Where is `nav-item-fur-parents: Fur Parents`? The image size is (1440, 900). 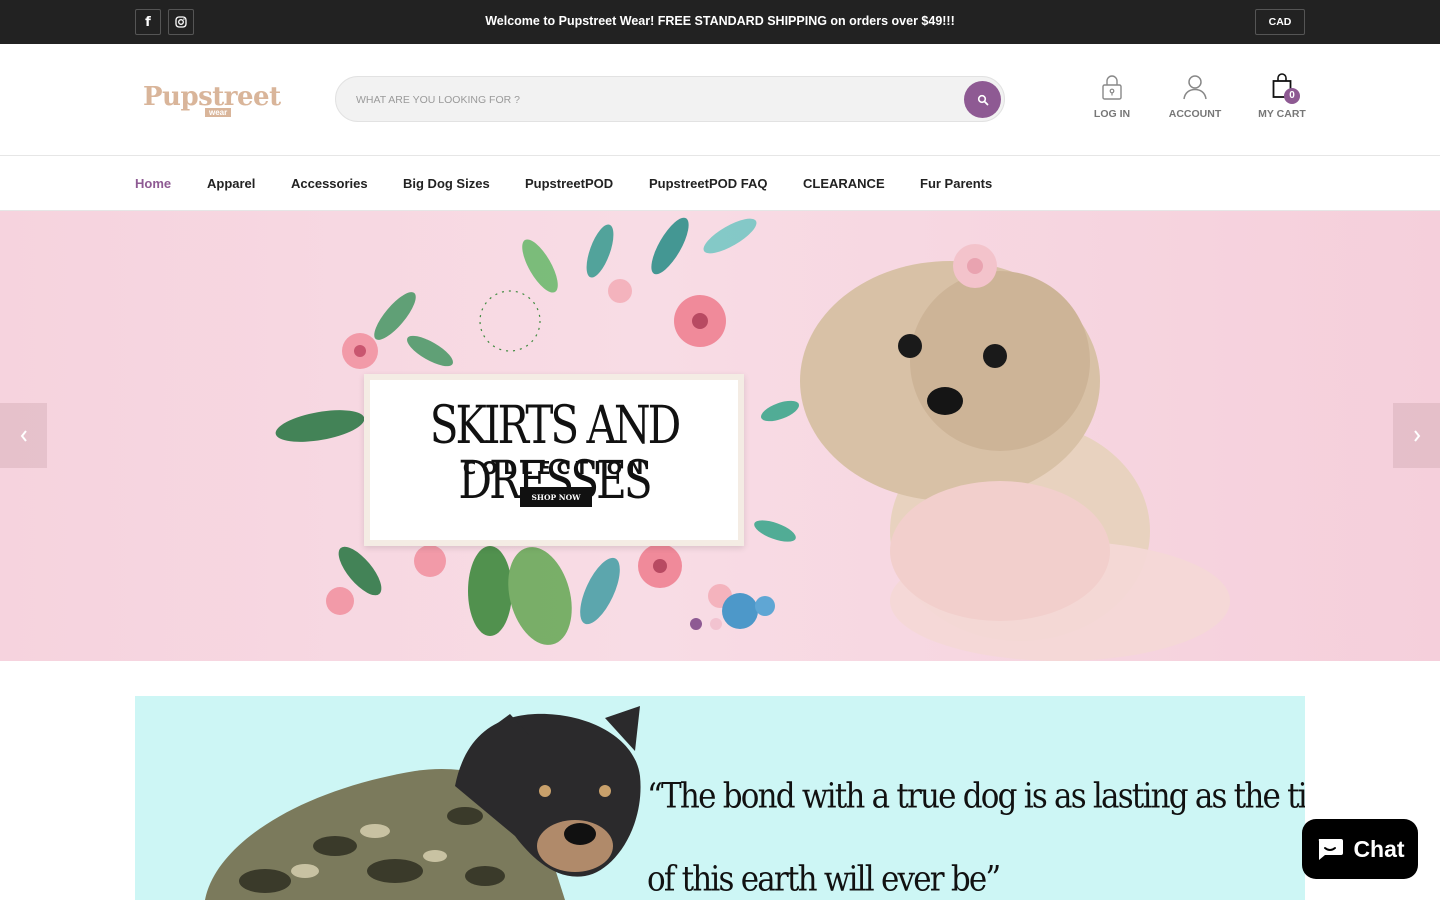 nav-item-fur-parents: Fur Parents is located at coordinates (956, 183).